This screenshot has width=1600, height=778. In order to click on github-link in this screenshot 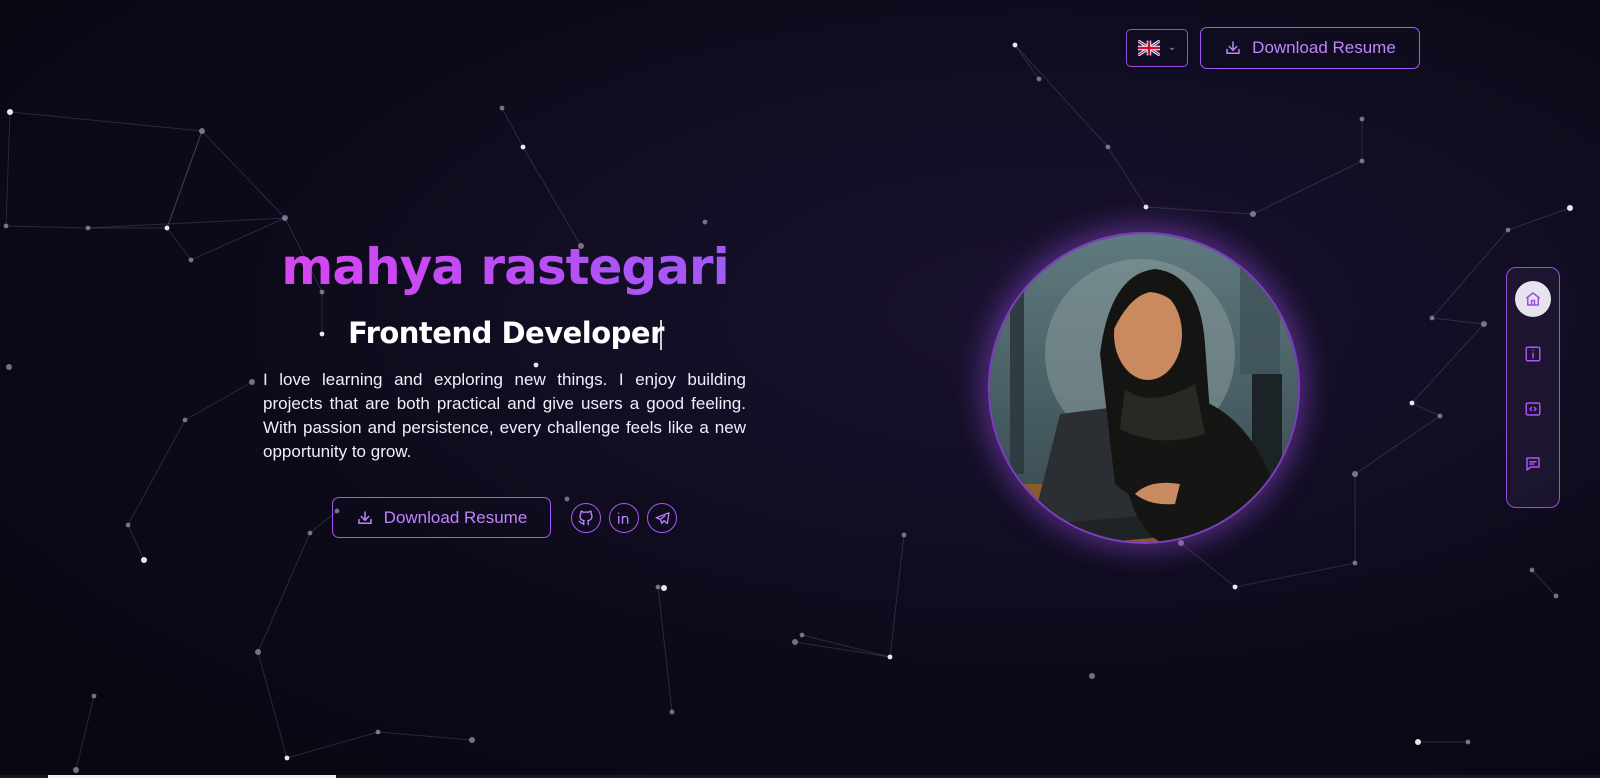, I will do `click(586, 518)`.